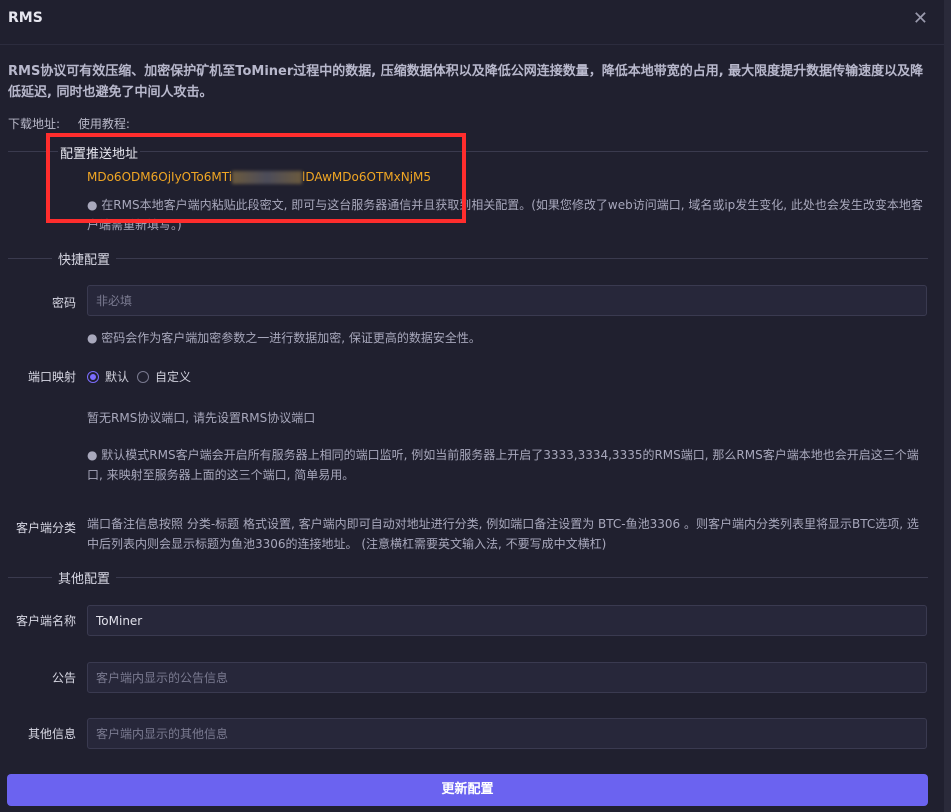 This screenshot has height=812, width=951. Describe the element at coordinates (920, 18) in the screenshot. I see `close-icon: ✕` at that location.